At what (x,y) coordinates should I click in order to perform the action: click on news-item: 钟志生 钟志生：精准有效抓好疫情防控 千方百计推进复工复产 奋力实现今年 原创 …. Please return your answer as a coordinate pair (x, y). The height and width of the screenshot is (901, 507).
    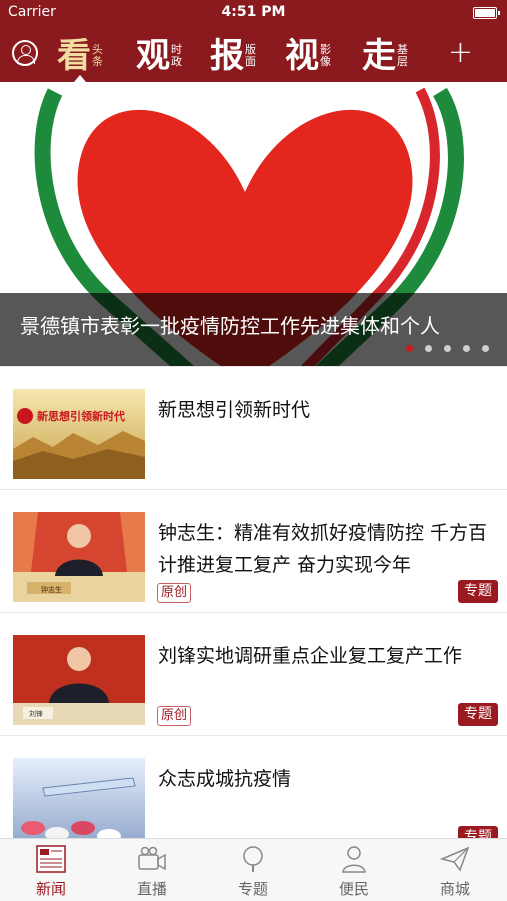
    Looking at the image, I should click on (253, 549).